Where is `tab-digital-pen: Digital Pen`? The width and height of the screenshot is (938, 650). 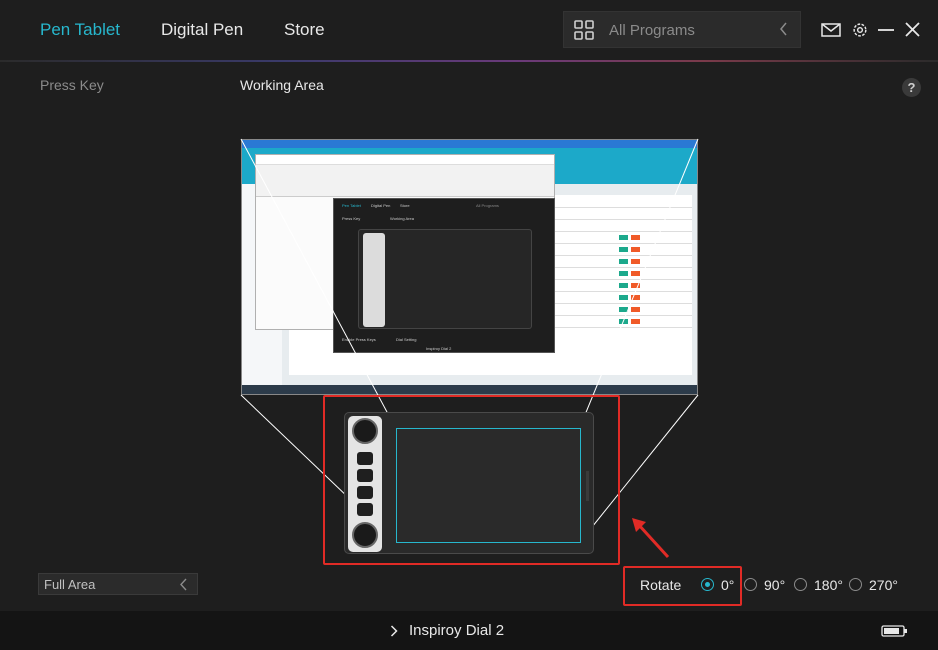
tab-digital-pen: Digital Pen is located at coordinates (202, 30).